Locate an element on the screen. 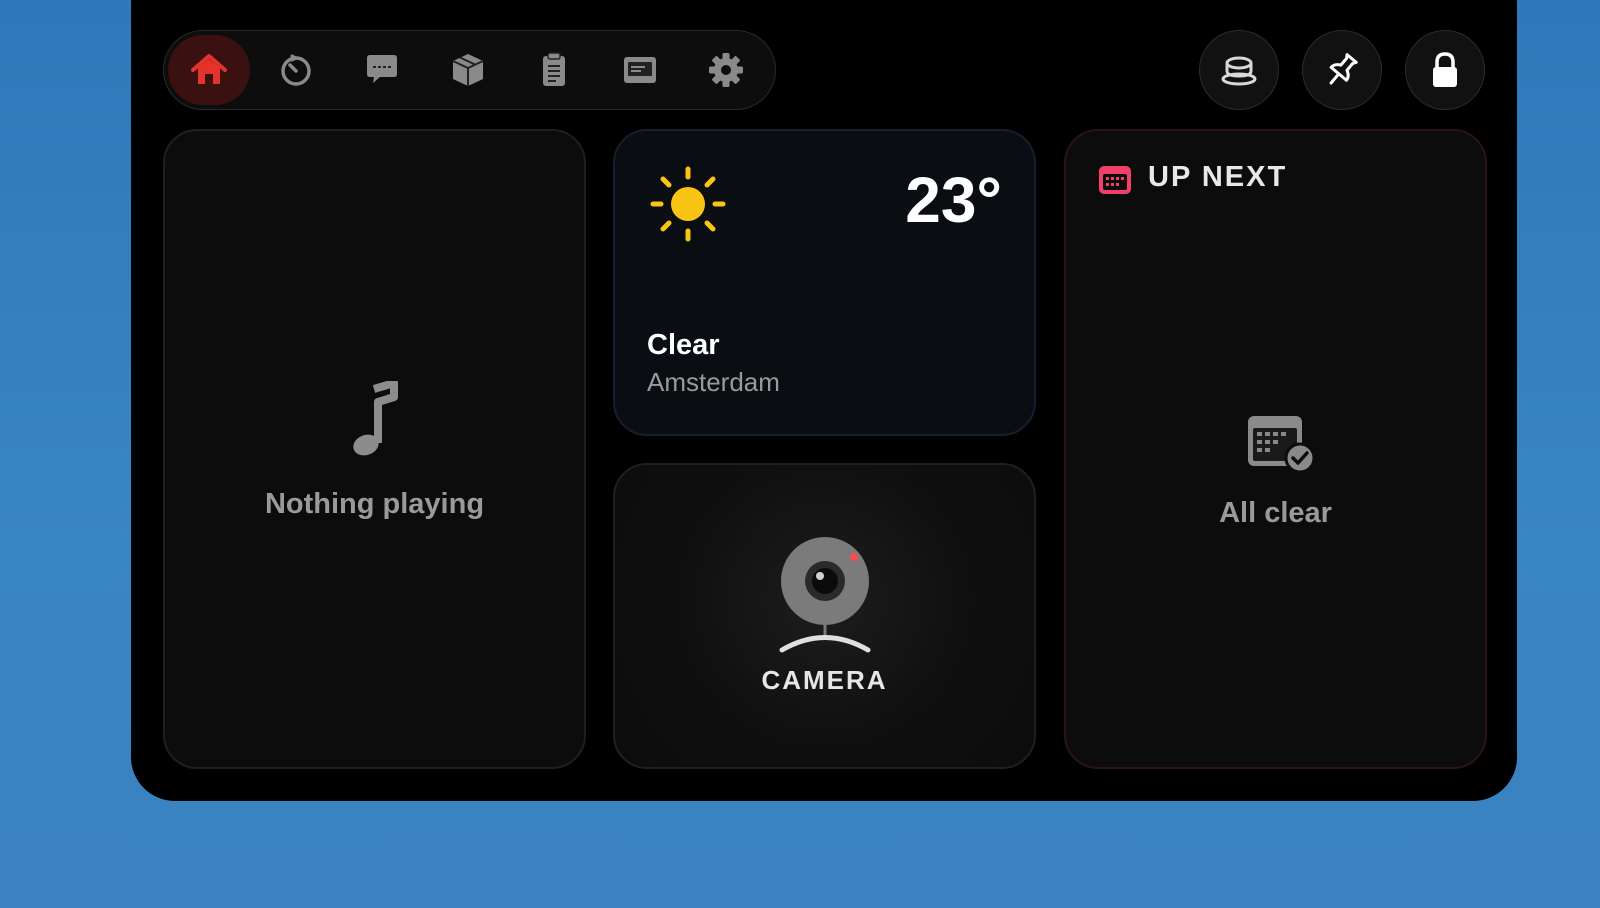 Image resolution: width=1600 pixels, height=908 pixels. home-icon is located at coordinates (209, 69).